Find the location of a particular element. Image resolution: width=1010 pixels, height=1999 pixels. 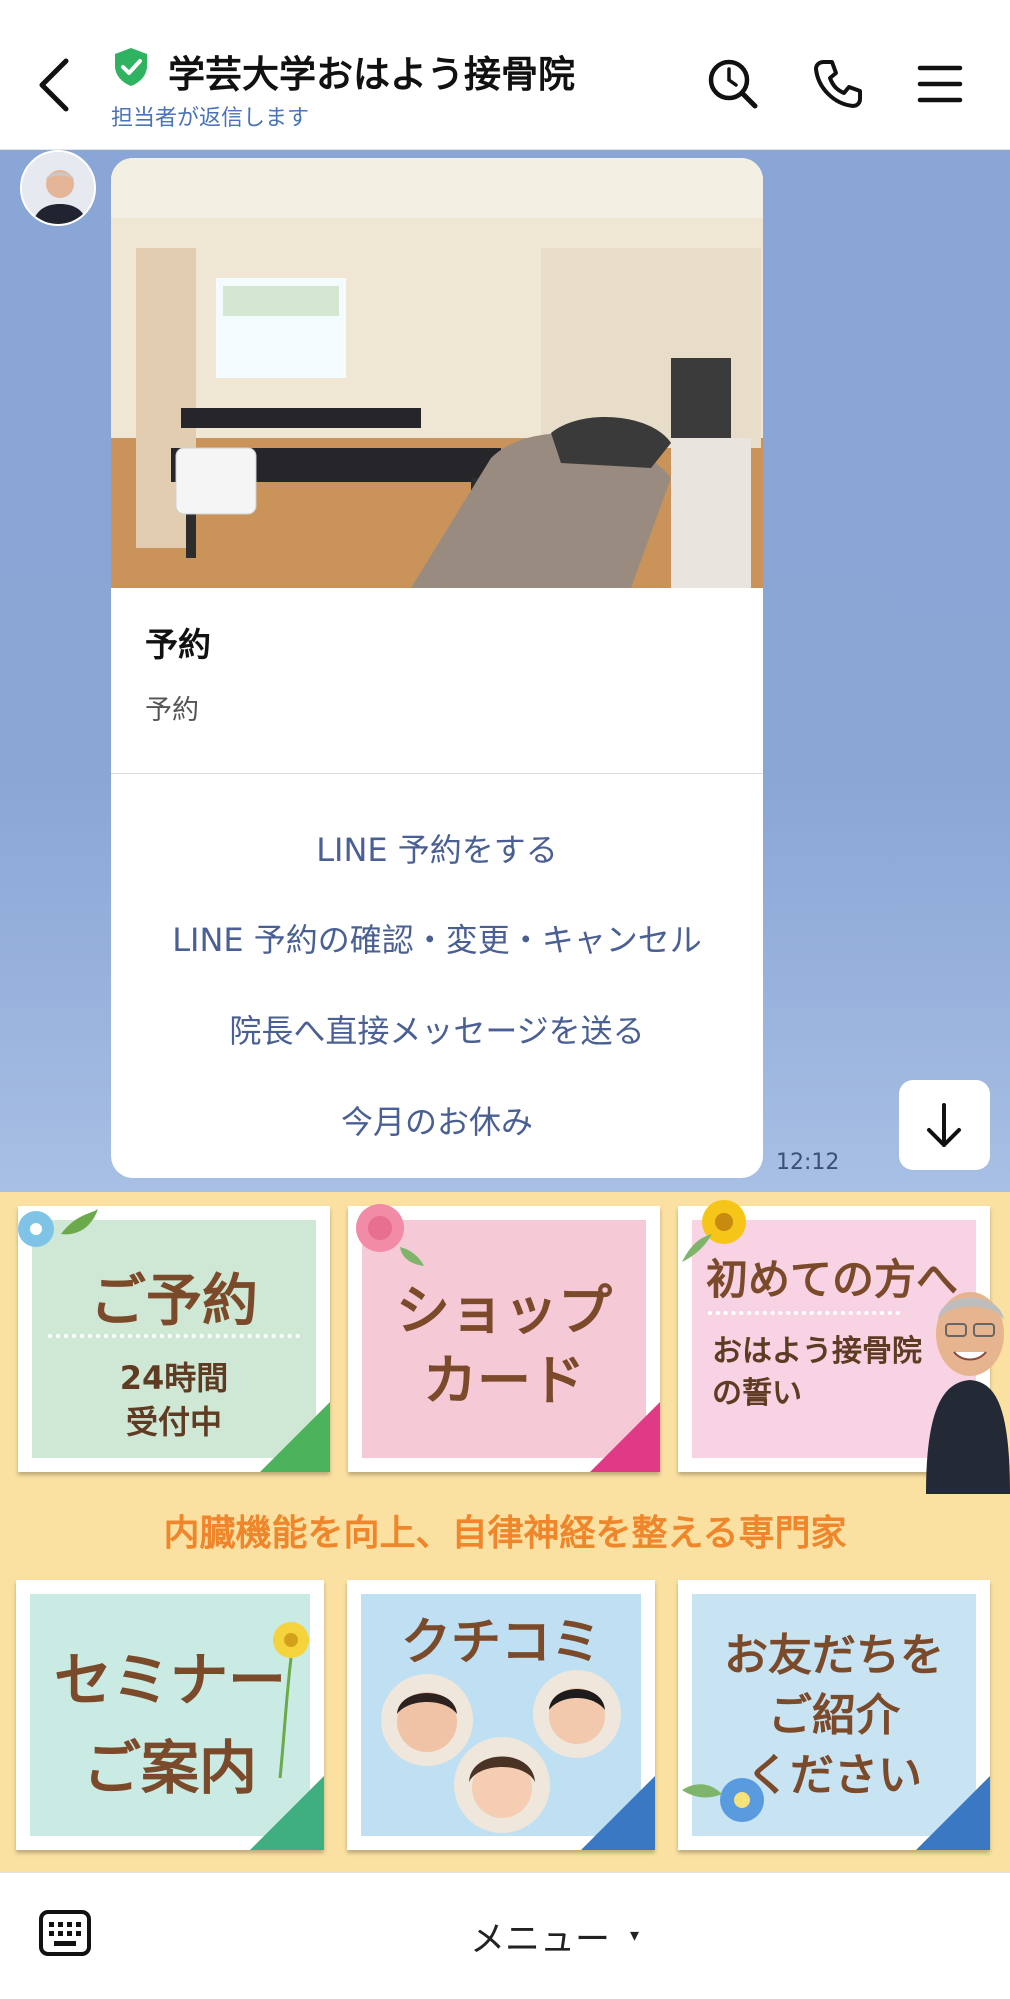

rich-menu-tagline: 内臓機能を向上、自律神経を整える専門家 is located at coordinates (505, 1533).